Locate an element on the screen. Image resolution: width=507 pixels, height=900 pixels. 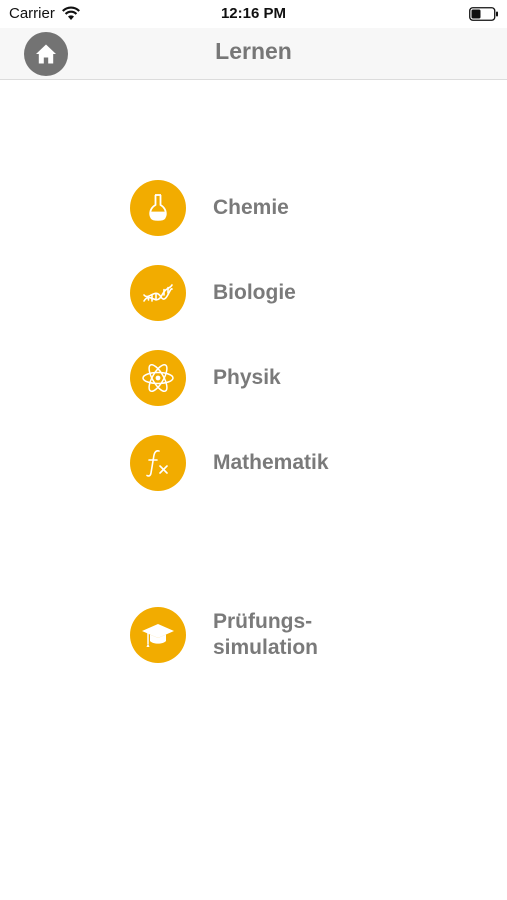
menu-item-physik: Physik is located at coordinates (255, 378).